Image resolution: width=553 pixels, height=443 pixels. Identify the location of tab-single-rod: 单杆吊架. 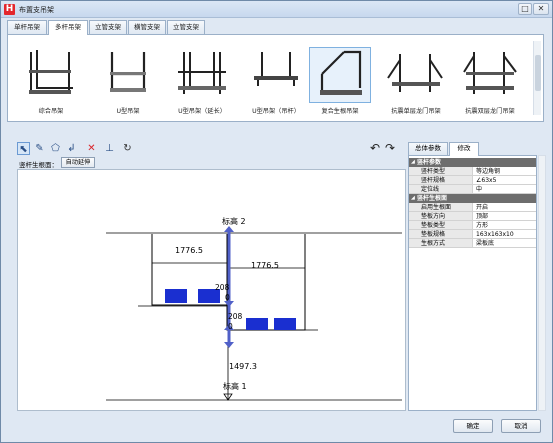
(27, 27).